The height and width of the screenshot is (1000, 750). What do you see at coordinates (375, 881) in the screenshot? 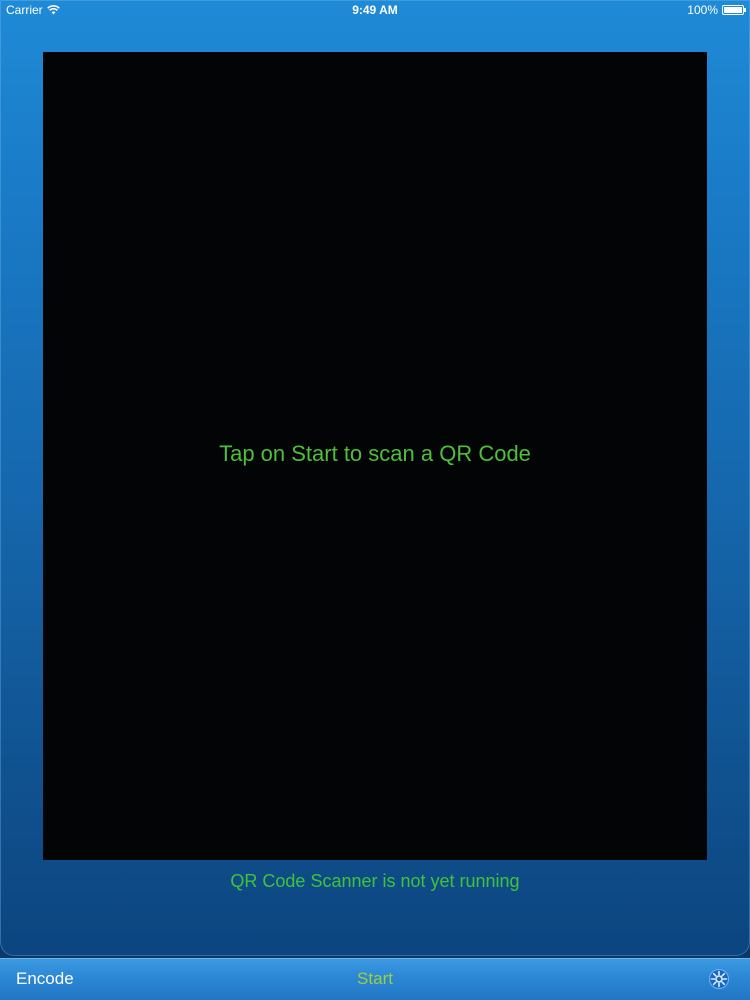
I see `scanner-status-text: QR Code Scanner is not yet running` at bounding box center [375, 881].